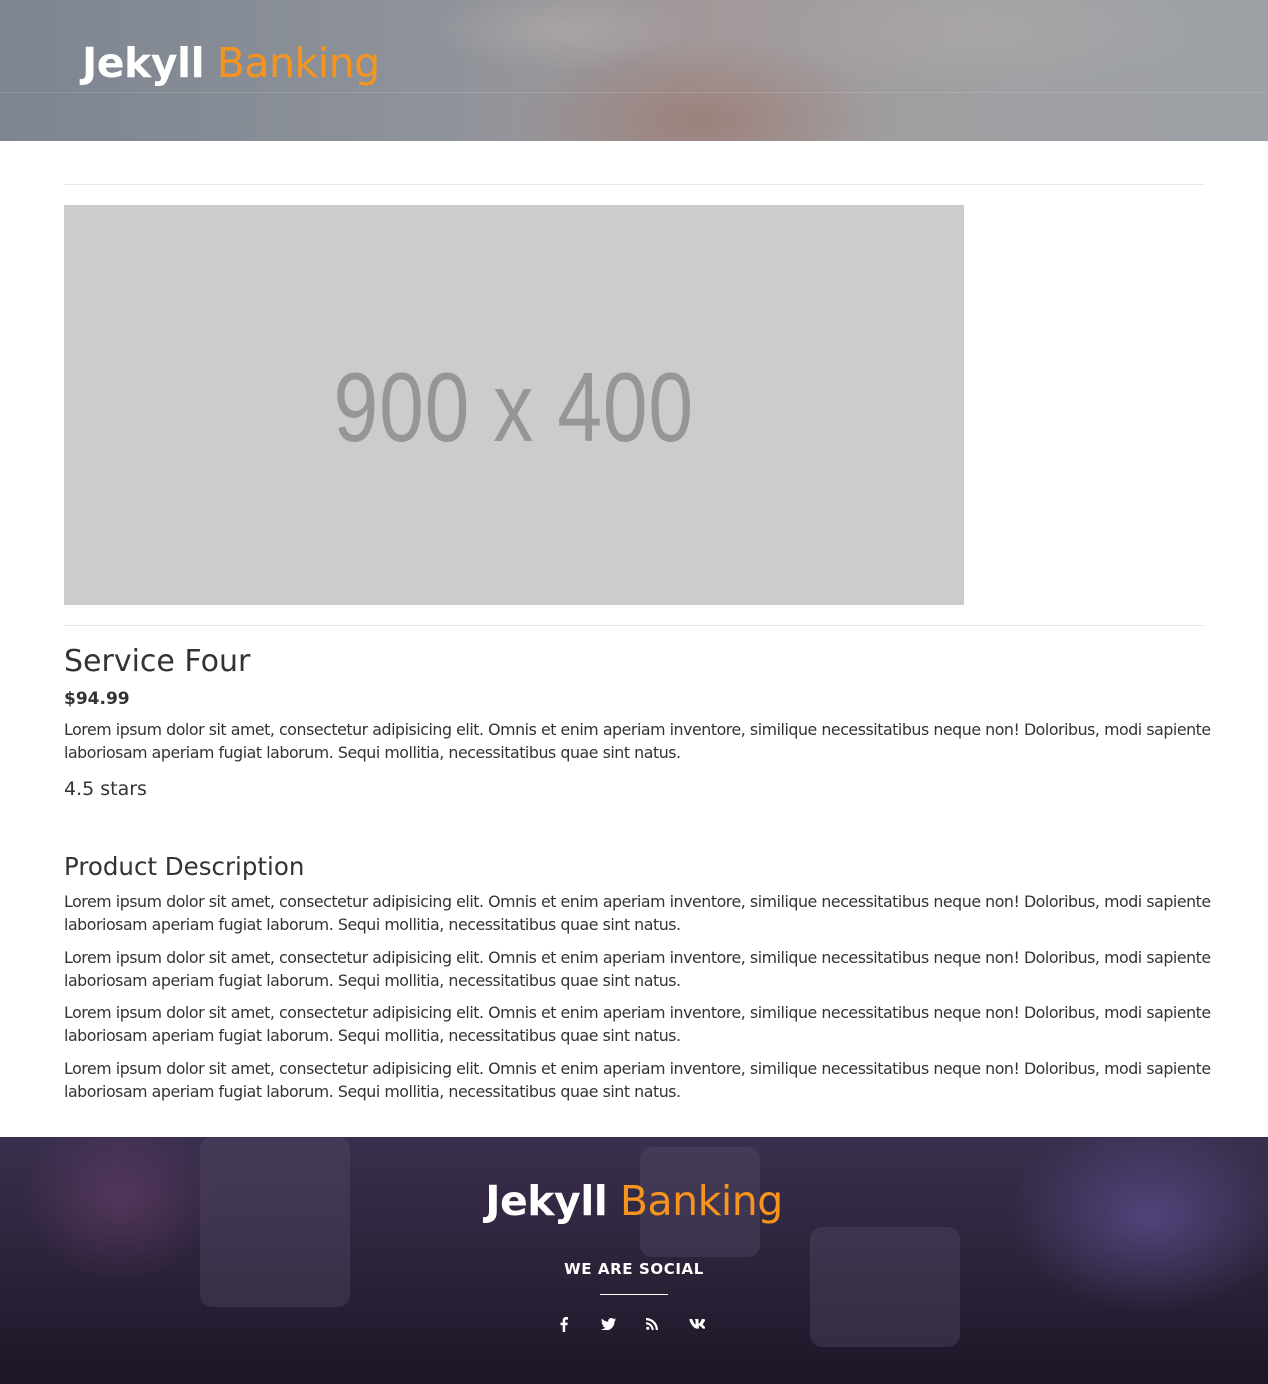  What do you see at coordinates (105, 789) in the screenshot?
I see `product-rating: 4.5 stars` at bounding box center [105, 789].